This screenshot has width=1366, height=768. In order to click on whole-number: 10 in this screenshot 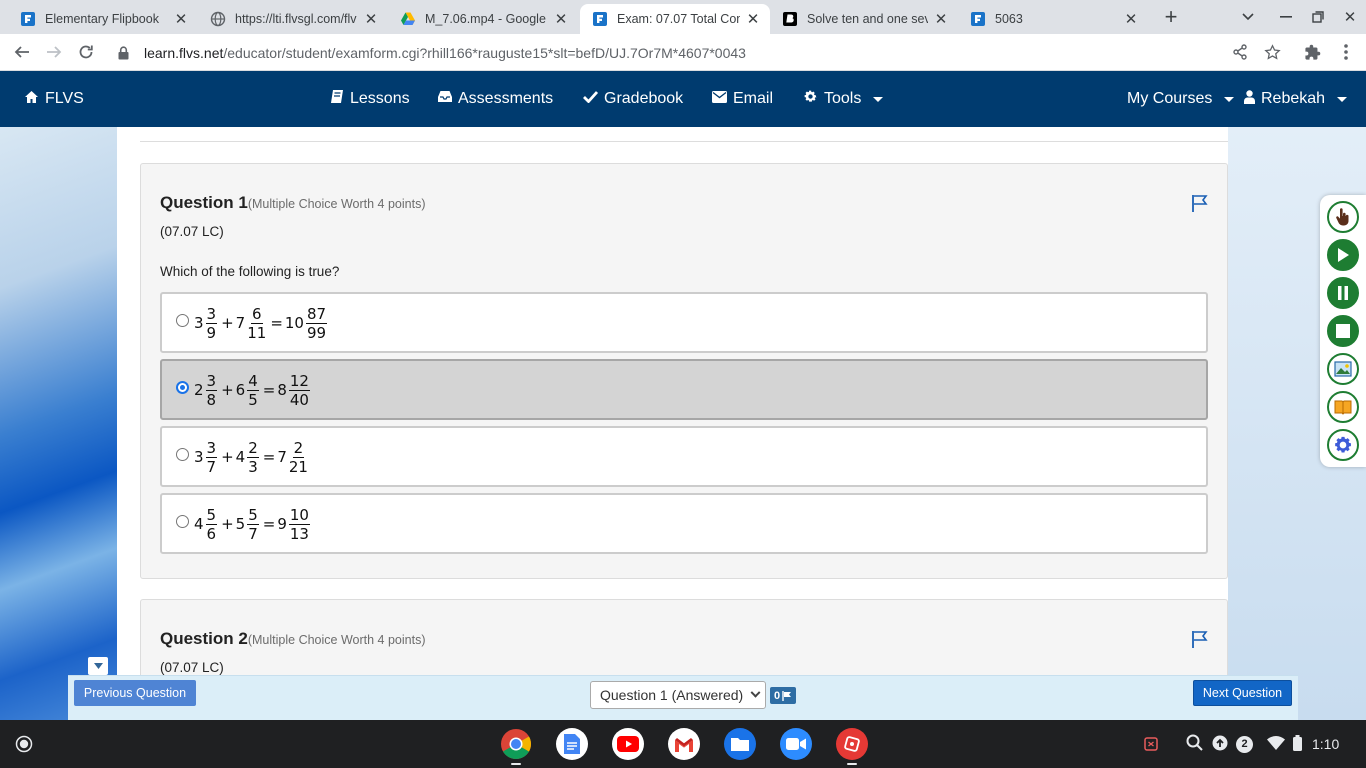, I will do `click(294, 323)`.